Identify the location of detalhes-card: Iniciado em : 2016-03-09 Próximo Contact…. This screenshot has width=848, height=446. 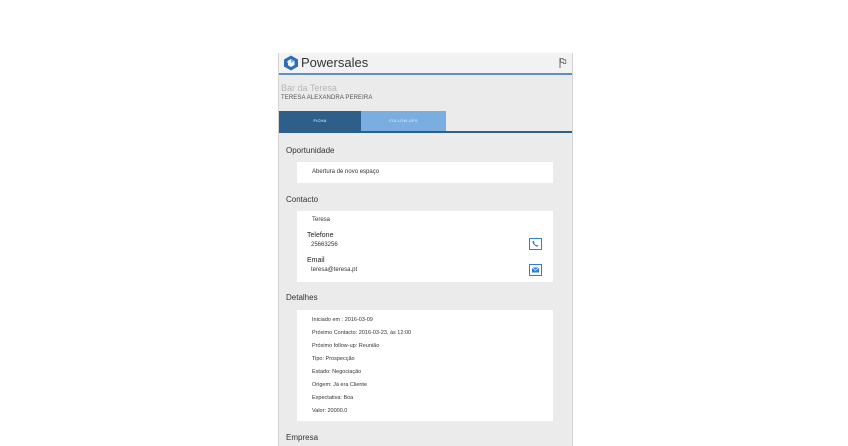
(425, 365).